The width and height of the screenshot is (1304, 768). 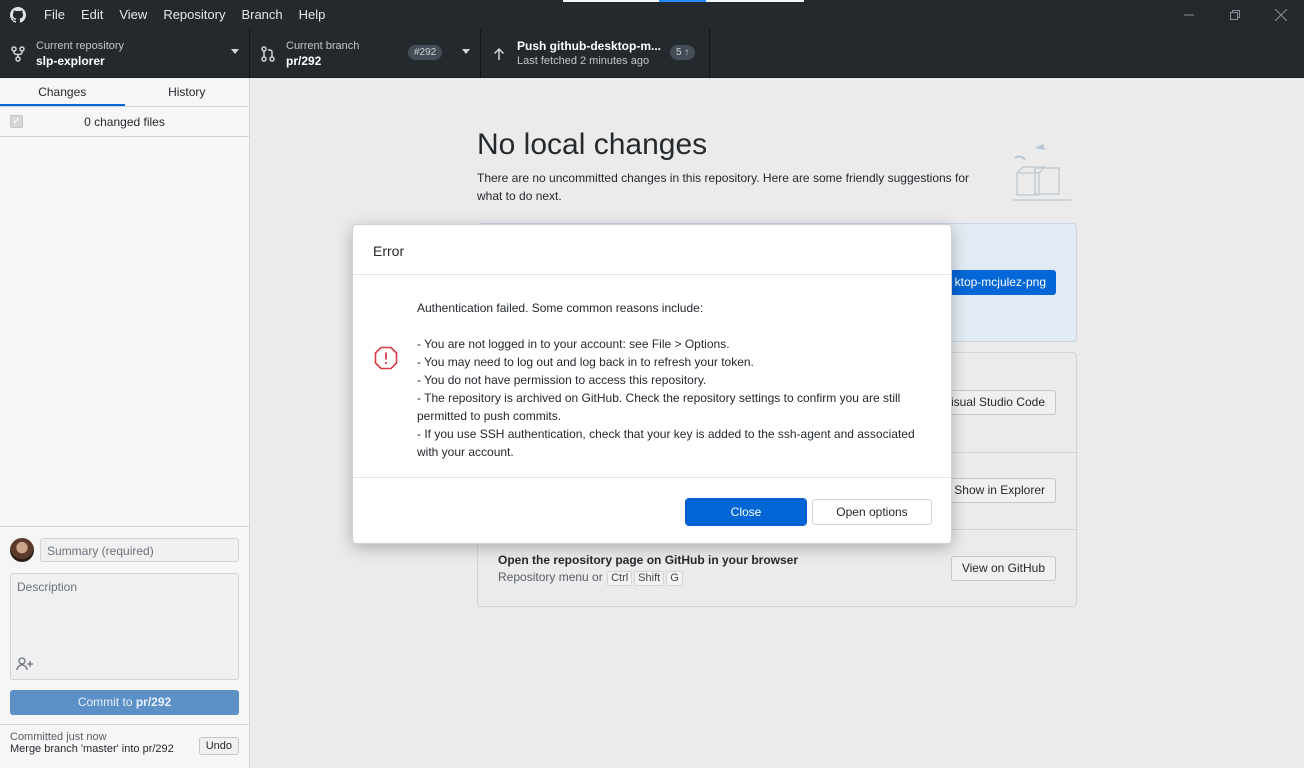 What do you see at coordinates (683, 52) in the screenshot?
I see `push-count-badge: 5 ↑` at bounding box center [683, 52].